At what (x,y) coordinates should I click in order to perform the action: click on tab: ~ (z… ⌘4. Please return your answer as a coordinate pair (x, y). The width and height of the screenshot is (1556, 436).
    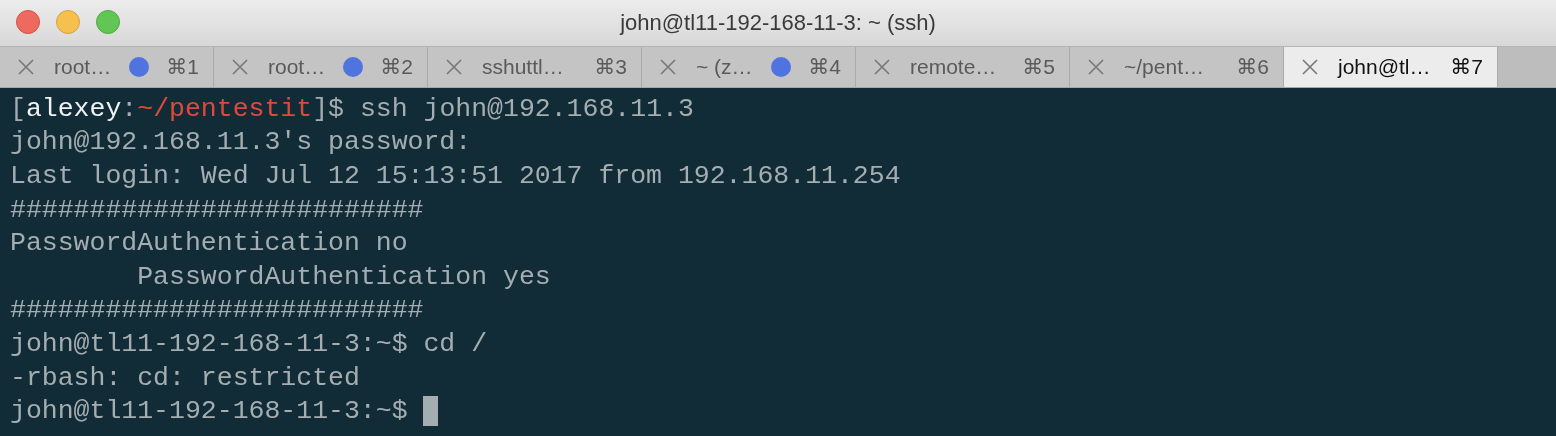
    Looking at the image, I should click on (749, 67).